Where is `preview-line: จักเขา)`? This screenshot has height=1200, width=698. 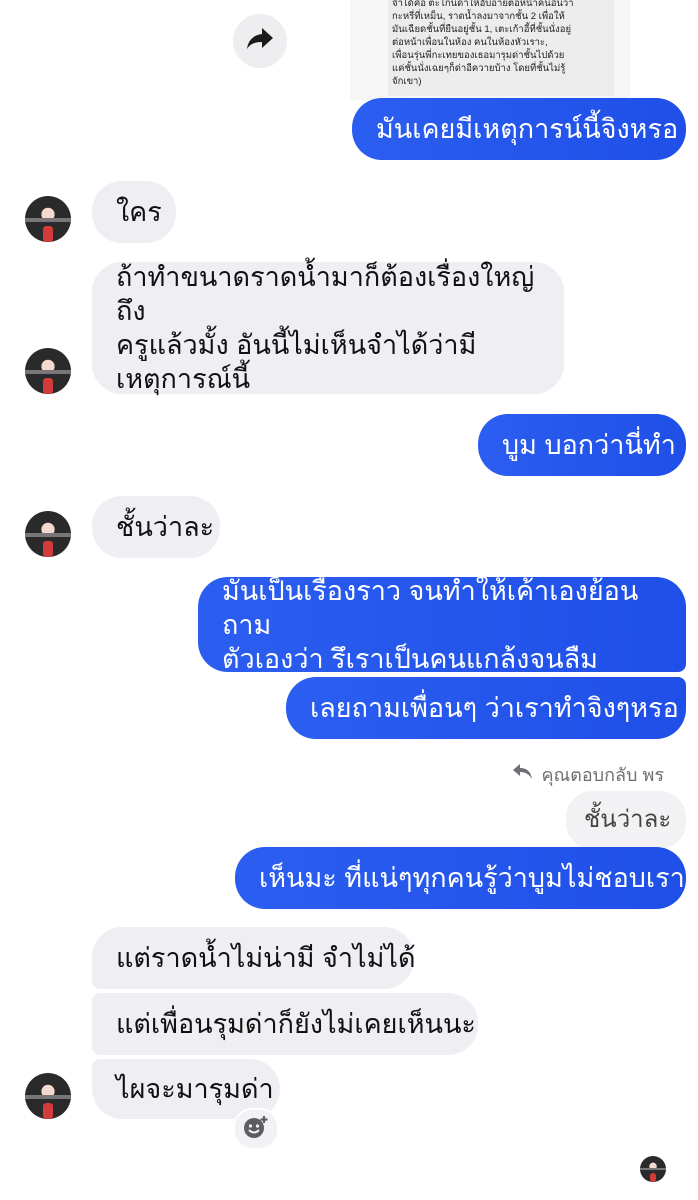 preview-line: จักเขา) is located at coordinates (407, 81).